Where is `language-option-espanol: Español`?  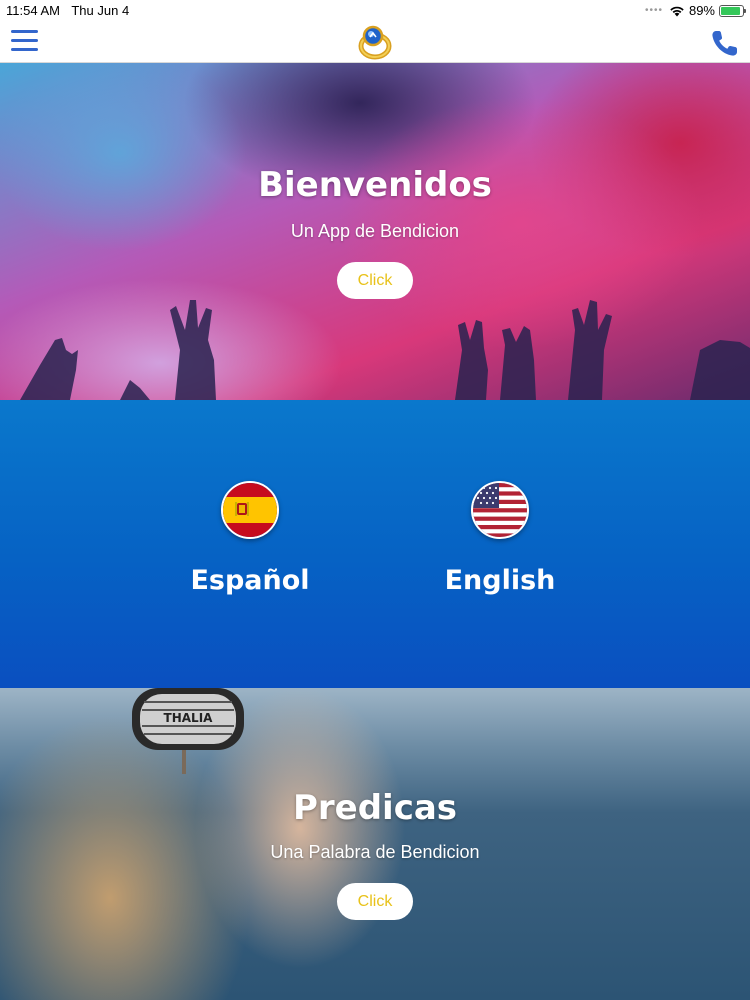
language-option-espanol: Español is located at coordinates (250, 538).